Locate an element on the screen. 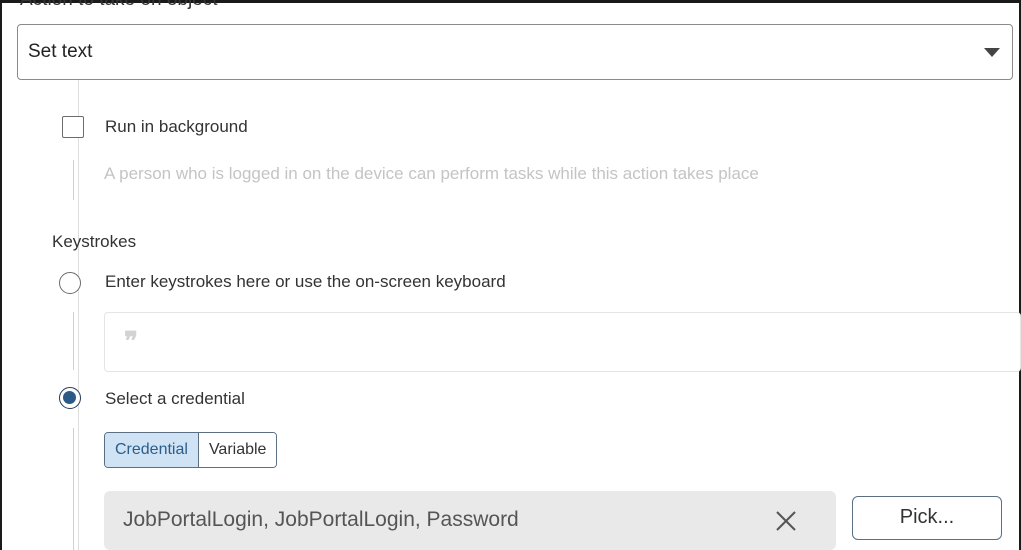 Image resolution: width=1021 pixels, height=550 pixels. select-credential-radio is located at coordinates (70, 398).